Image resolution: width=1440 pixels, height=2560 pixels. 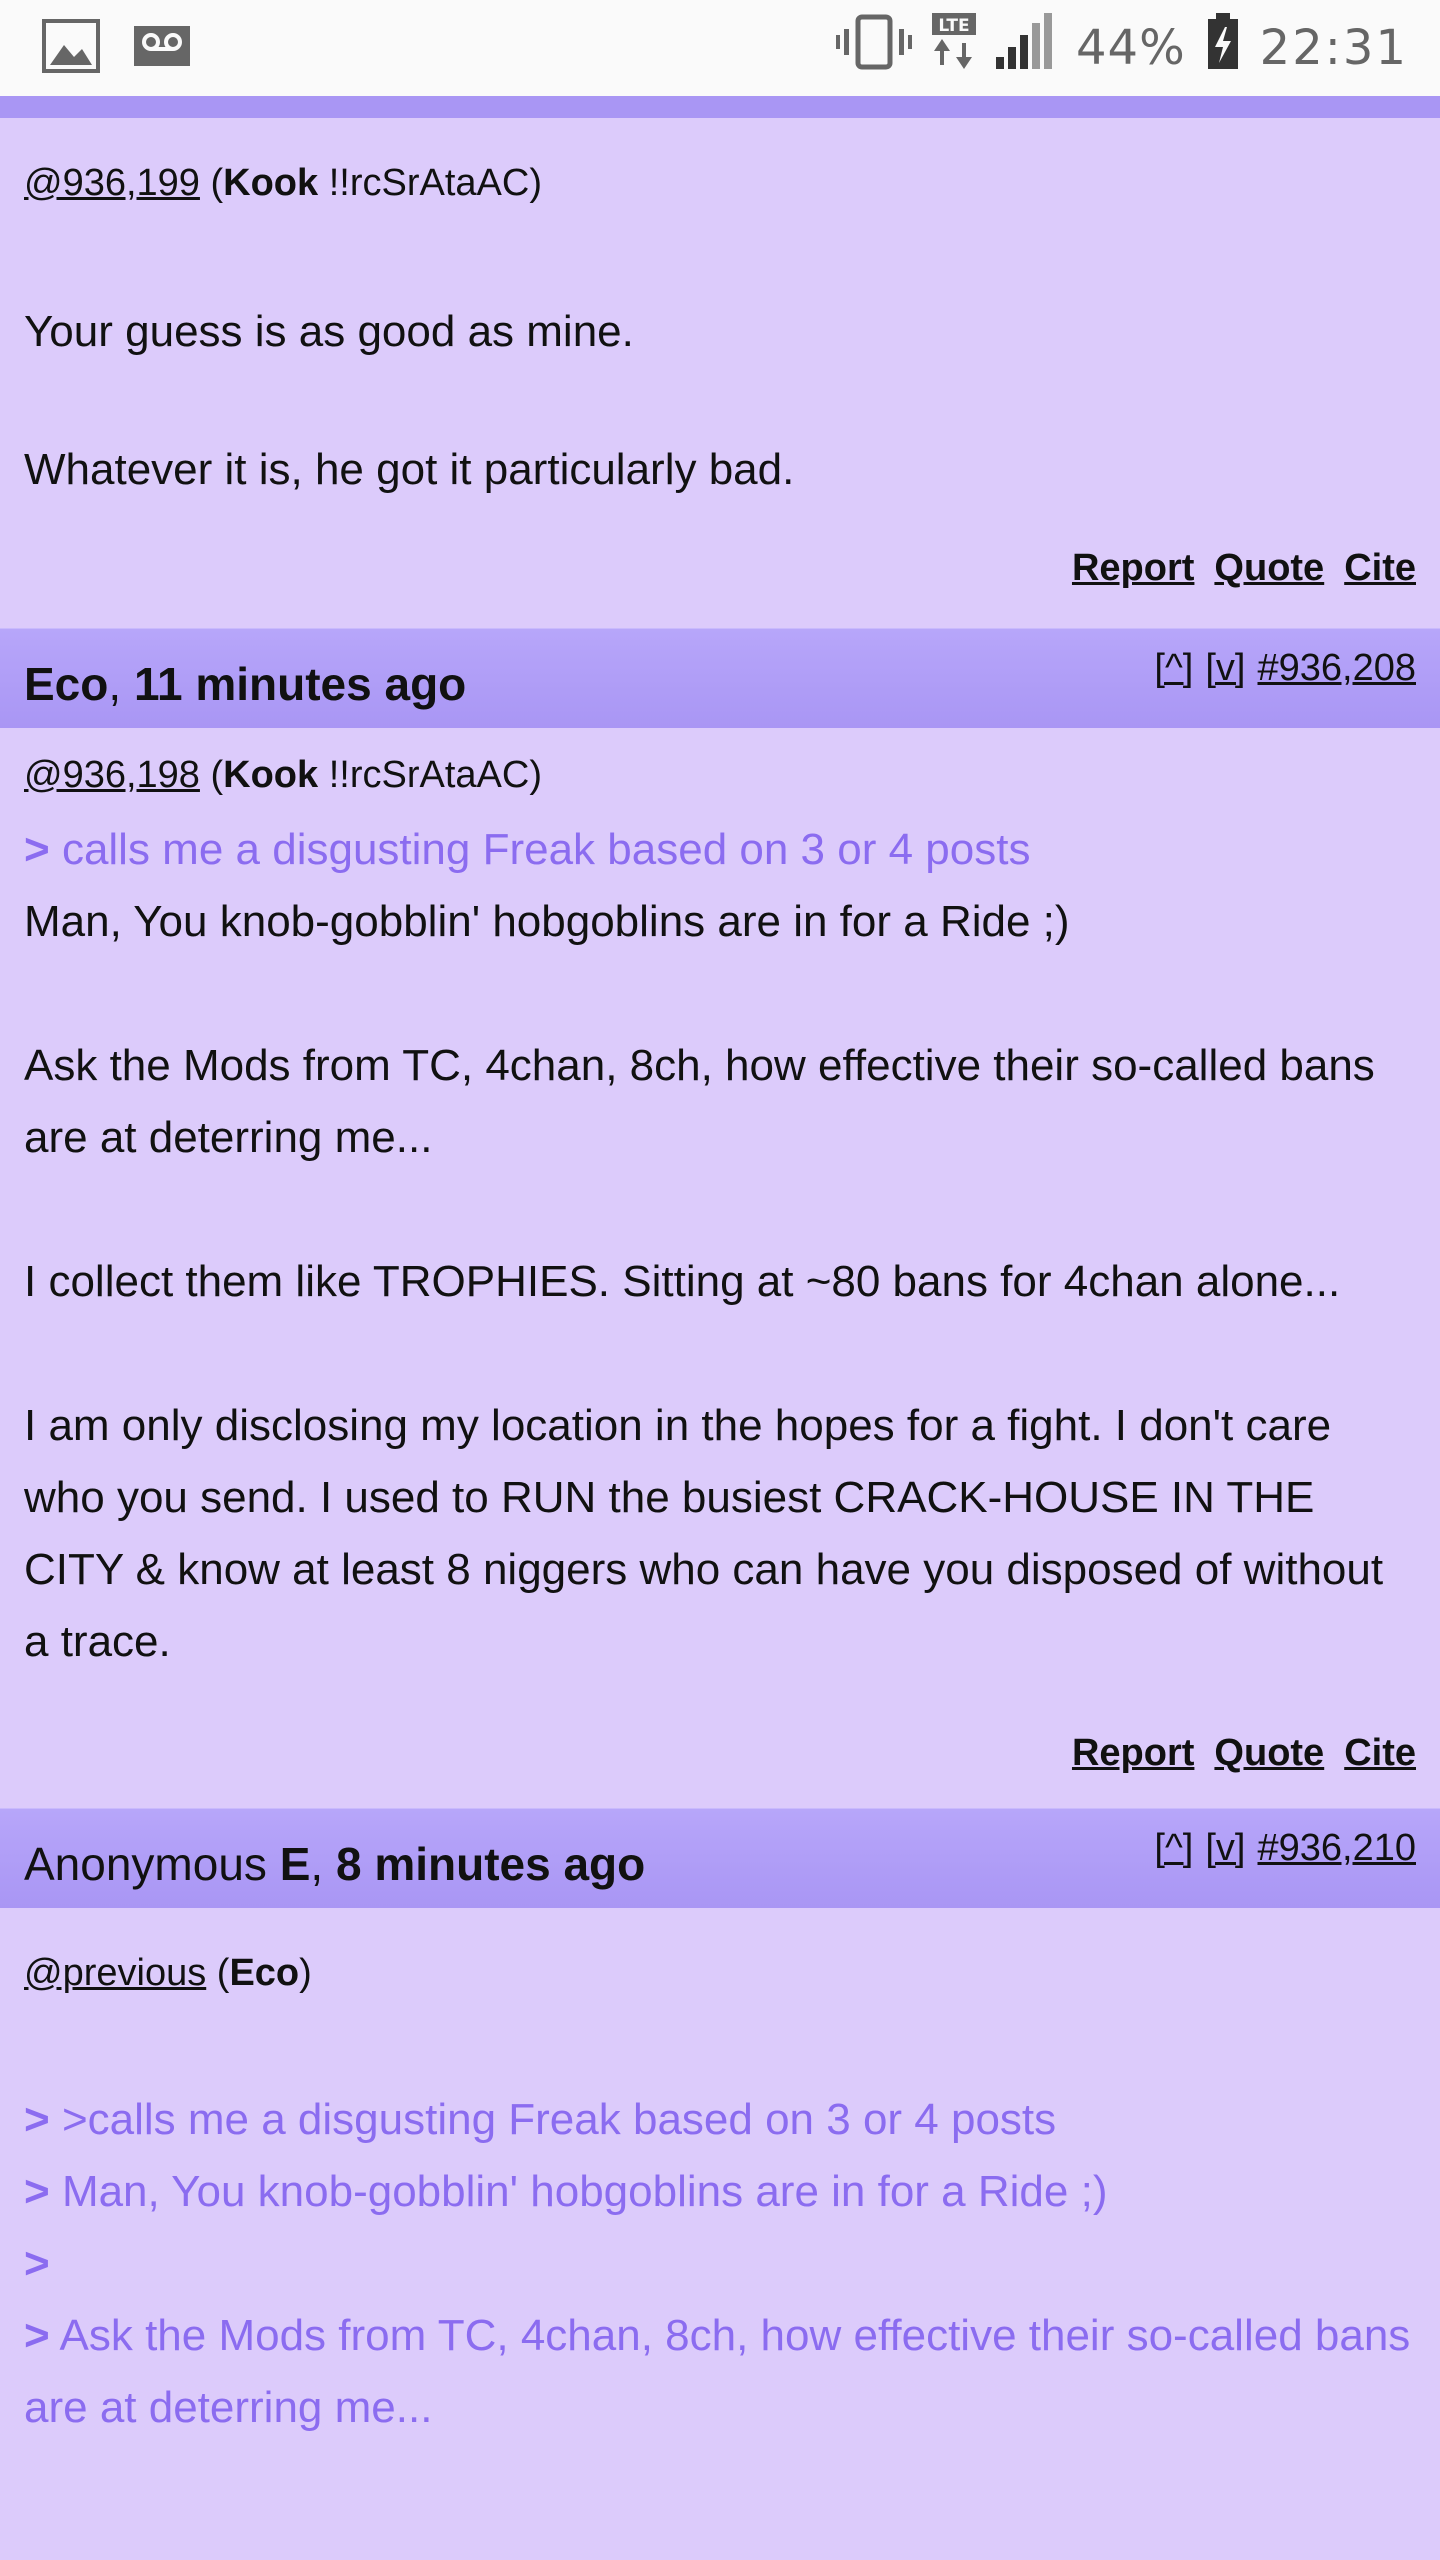 I want to click on lte-data-icon: LTE, so click(x=953, y=48).